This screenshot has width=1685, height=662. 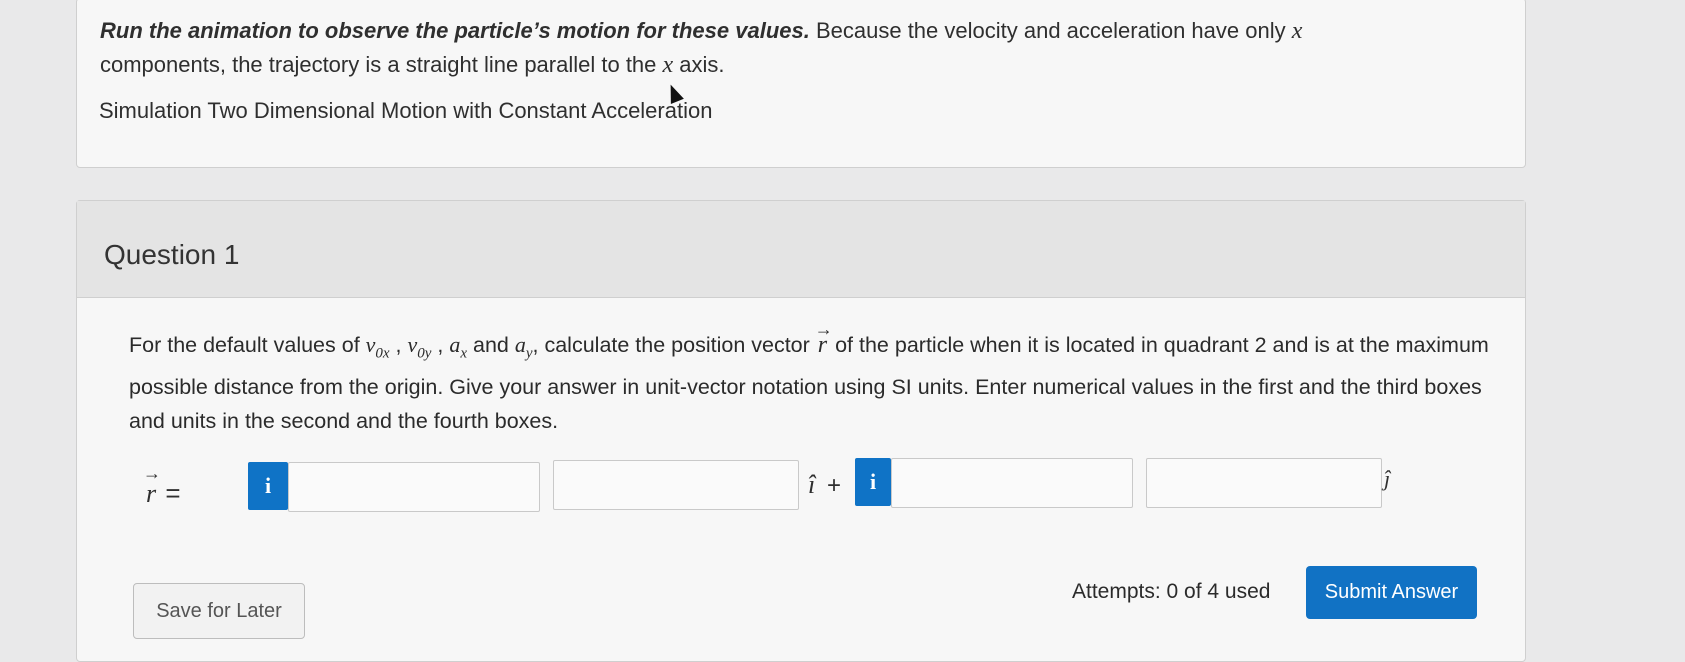 What do you see at coordinates (1012, 483) in the screenshot?
I see `y-value-input` at bounding box center [1012, 483].